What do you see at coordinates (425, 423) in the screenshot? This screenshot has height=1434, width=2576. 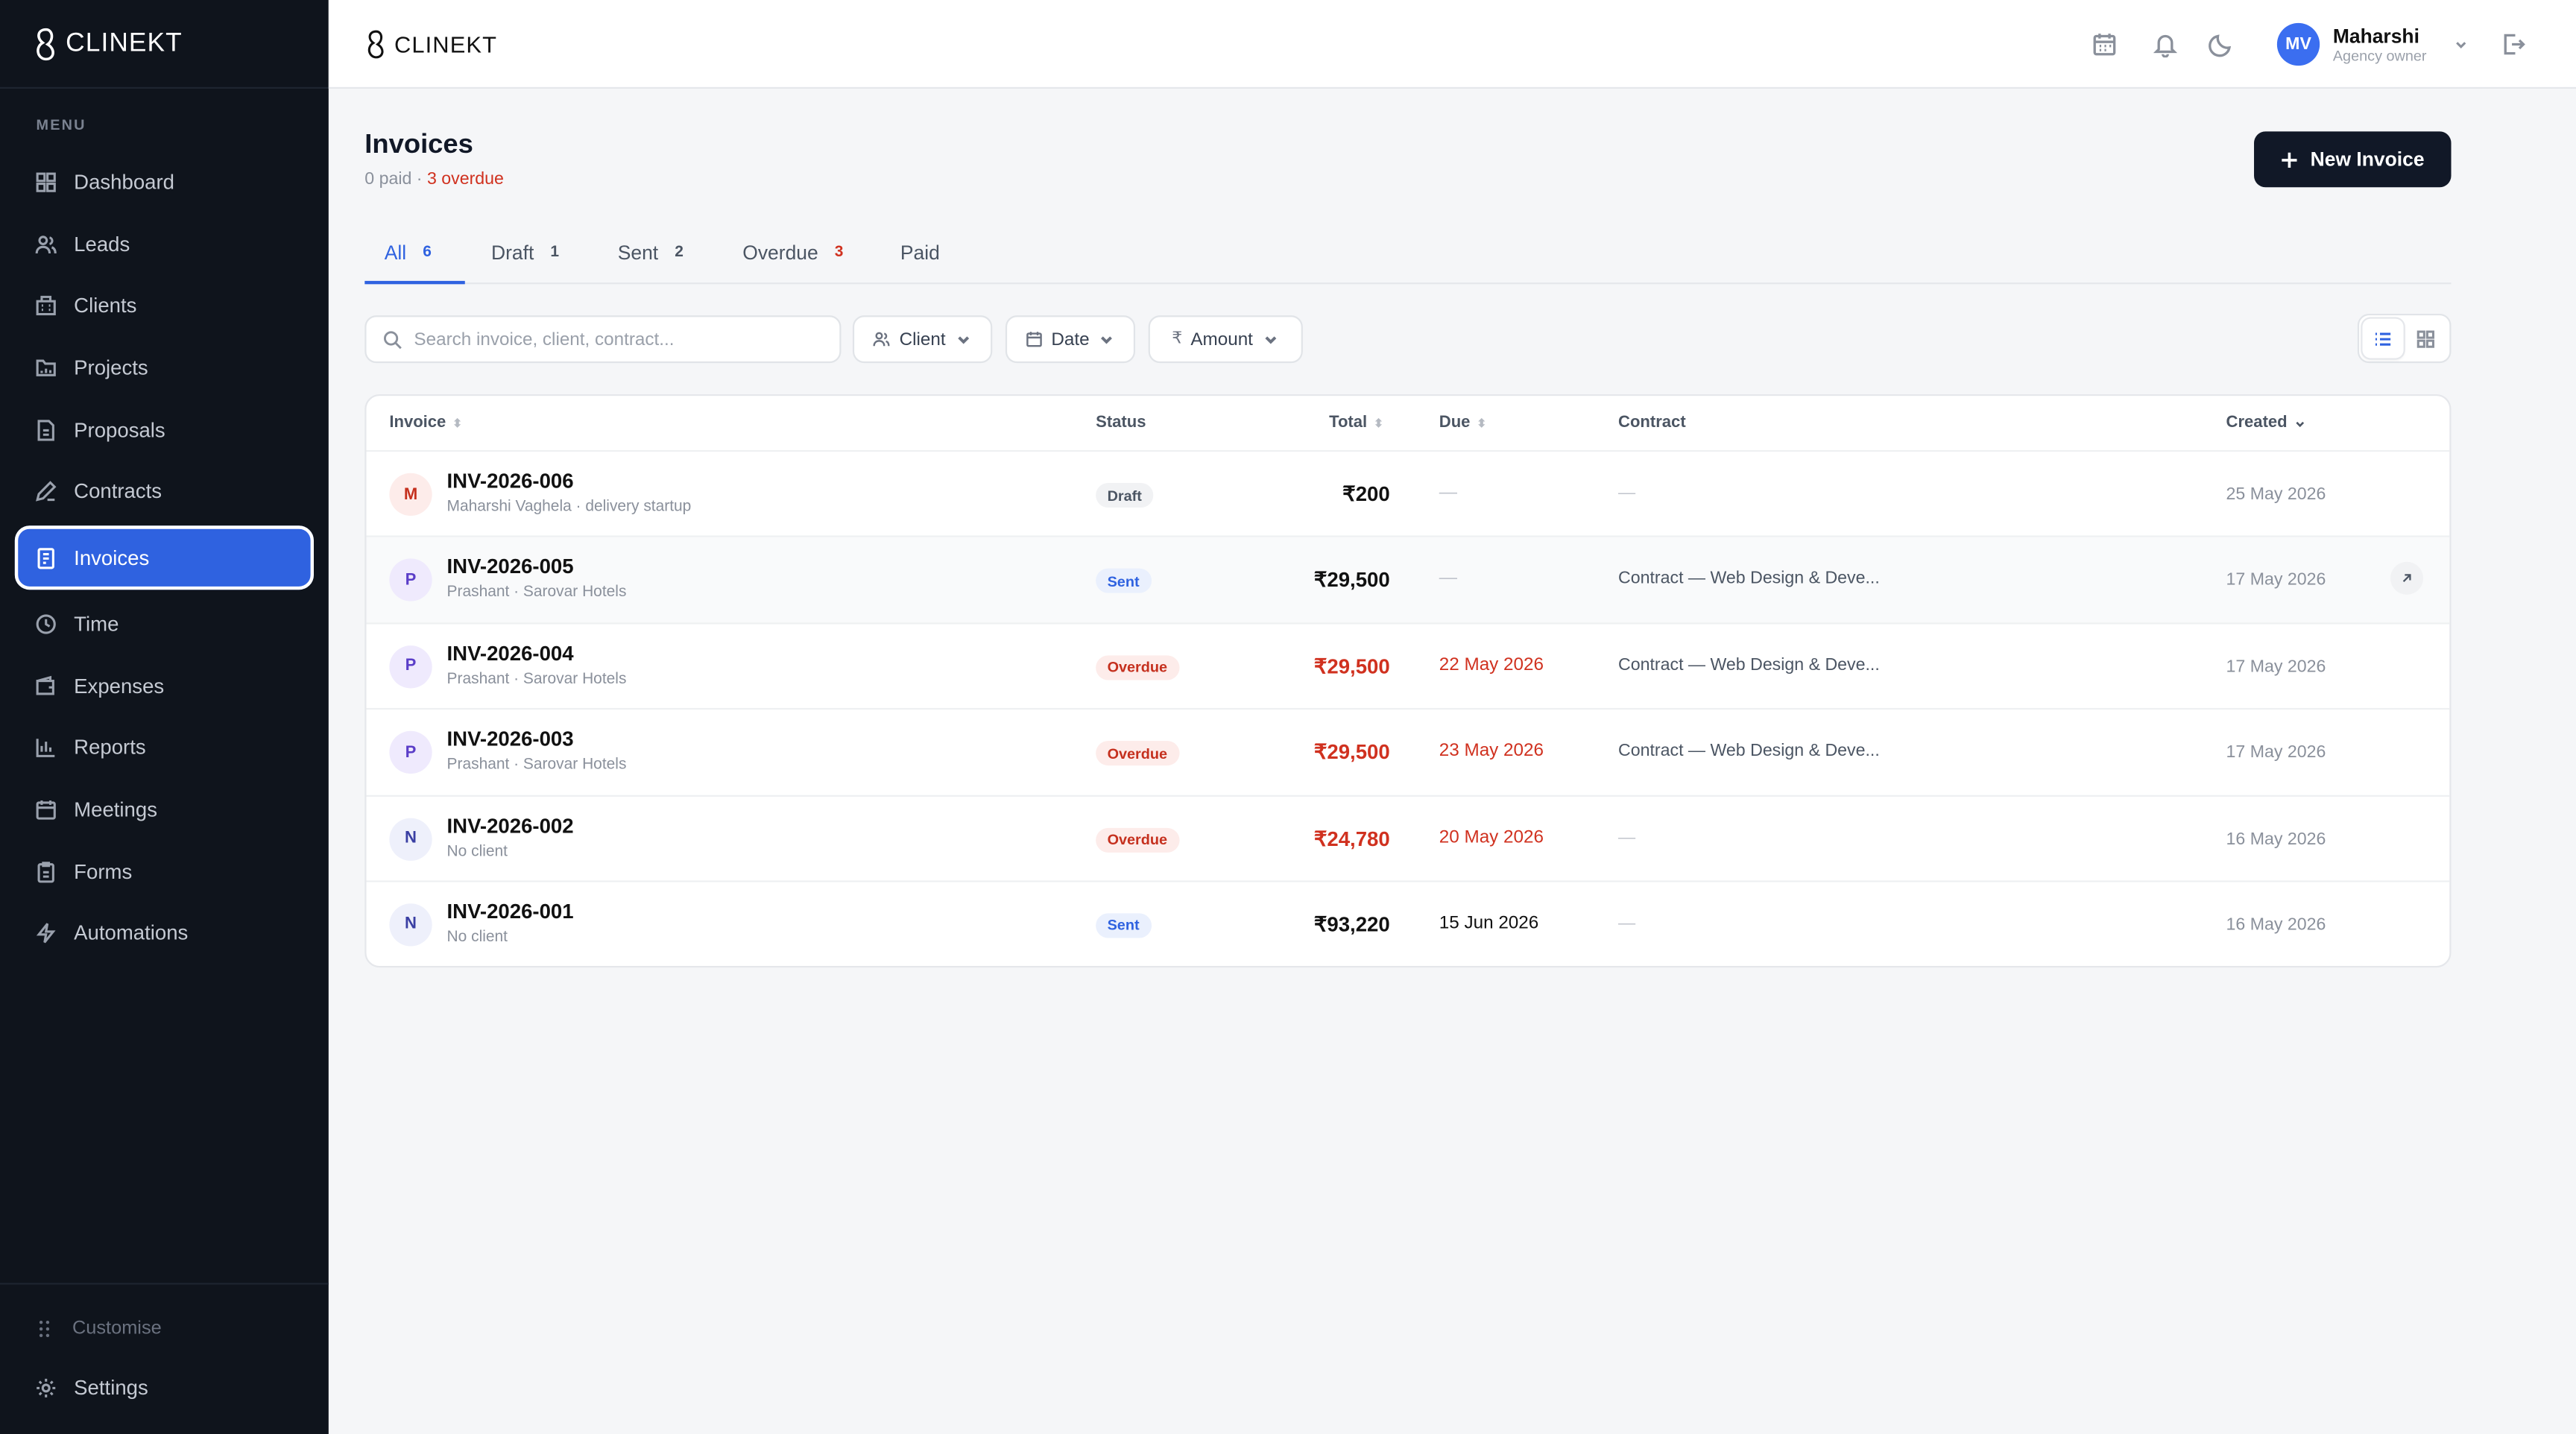 I see `header-invoice: Invoice ⬍` at bounding box center [425, 423].